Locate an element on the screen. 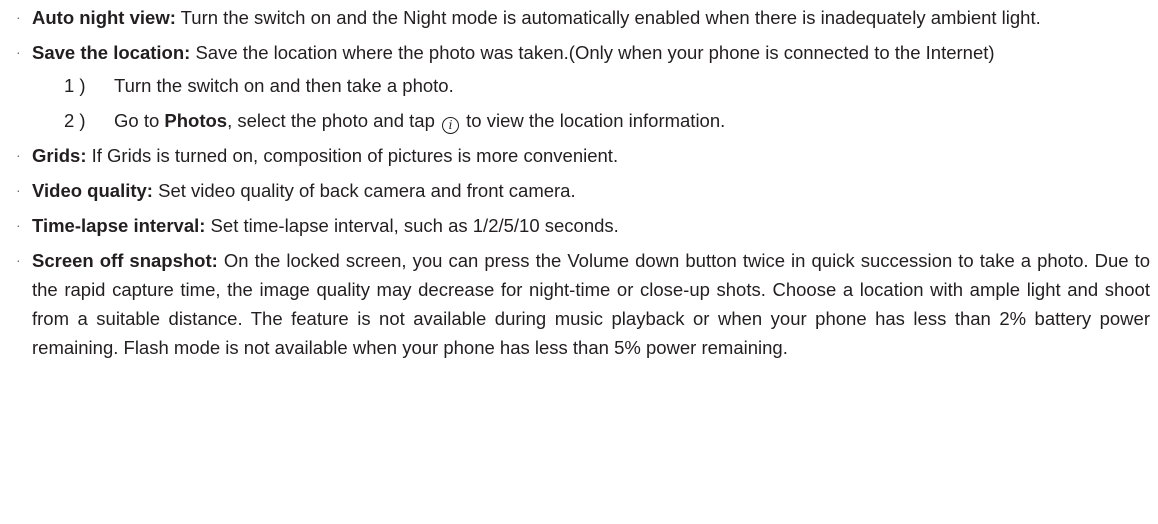 The image size is (1158, 524). item-term: Screen off snapshot: is located at coordinates (125, 260).